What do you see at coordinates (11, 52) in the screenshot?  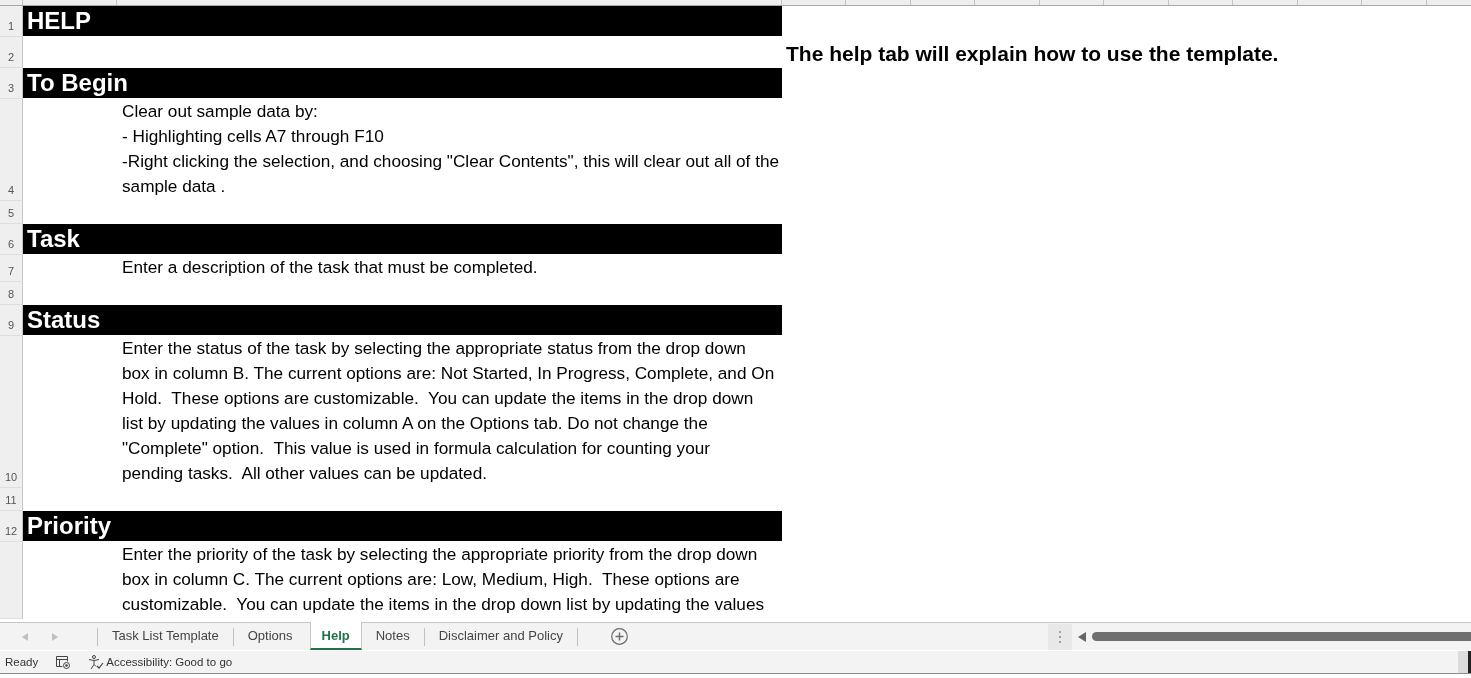 I see `row-header: 2` at bounding box center [11, 52].